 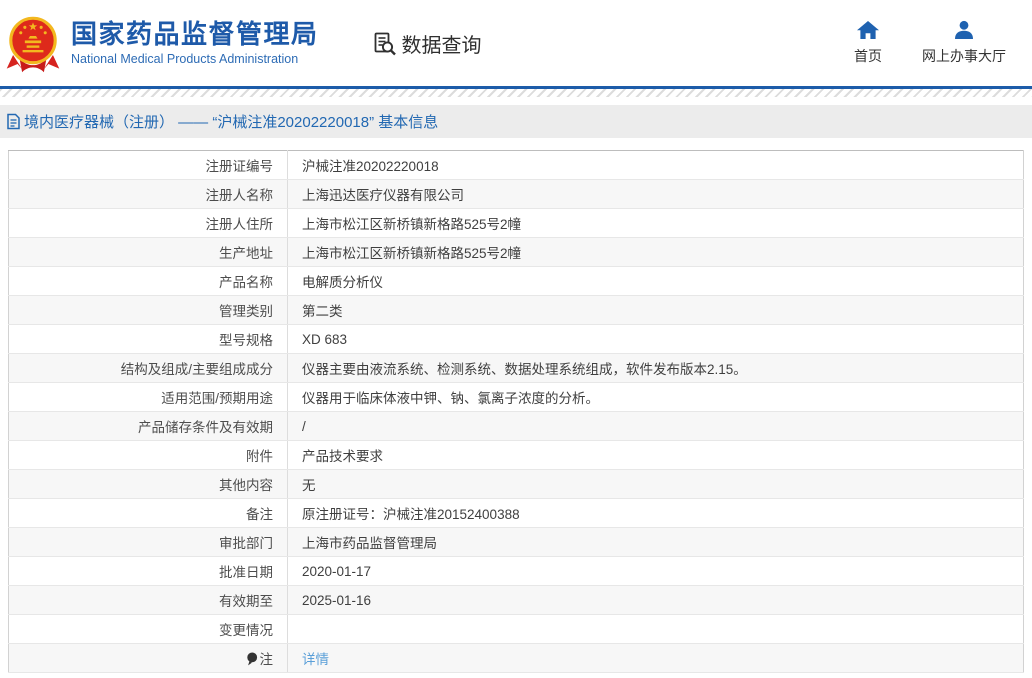 What do you see at coordinates (148, 223) in the screenshot?
I see `row-label: 注册人住所` at bounding box center [148, 223].